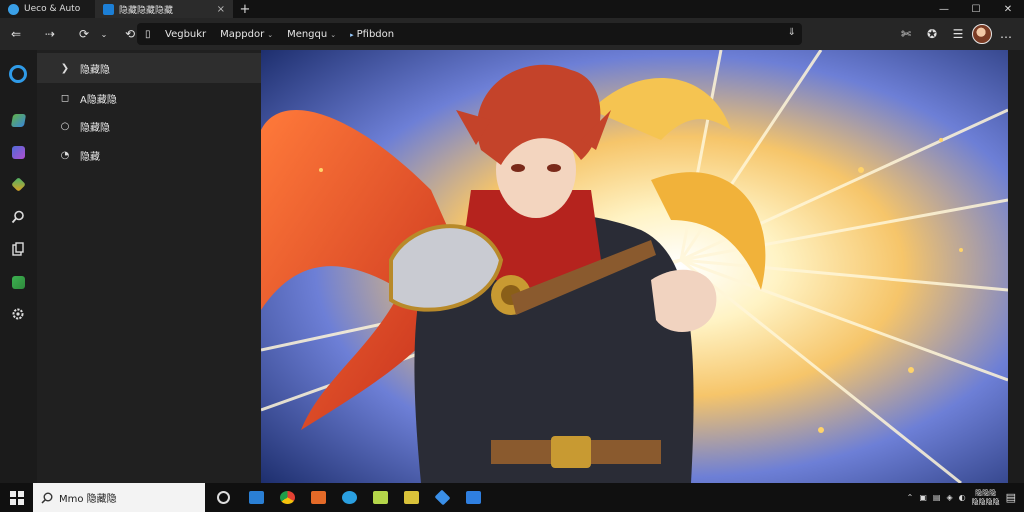  What do you see at coordinates (18, 314) in the screenshot?
I see `settings-icon` at bounding box center [18, 314].